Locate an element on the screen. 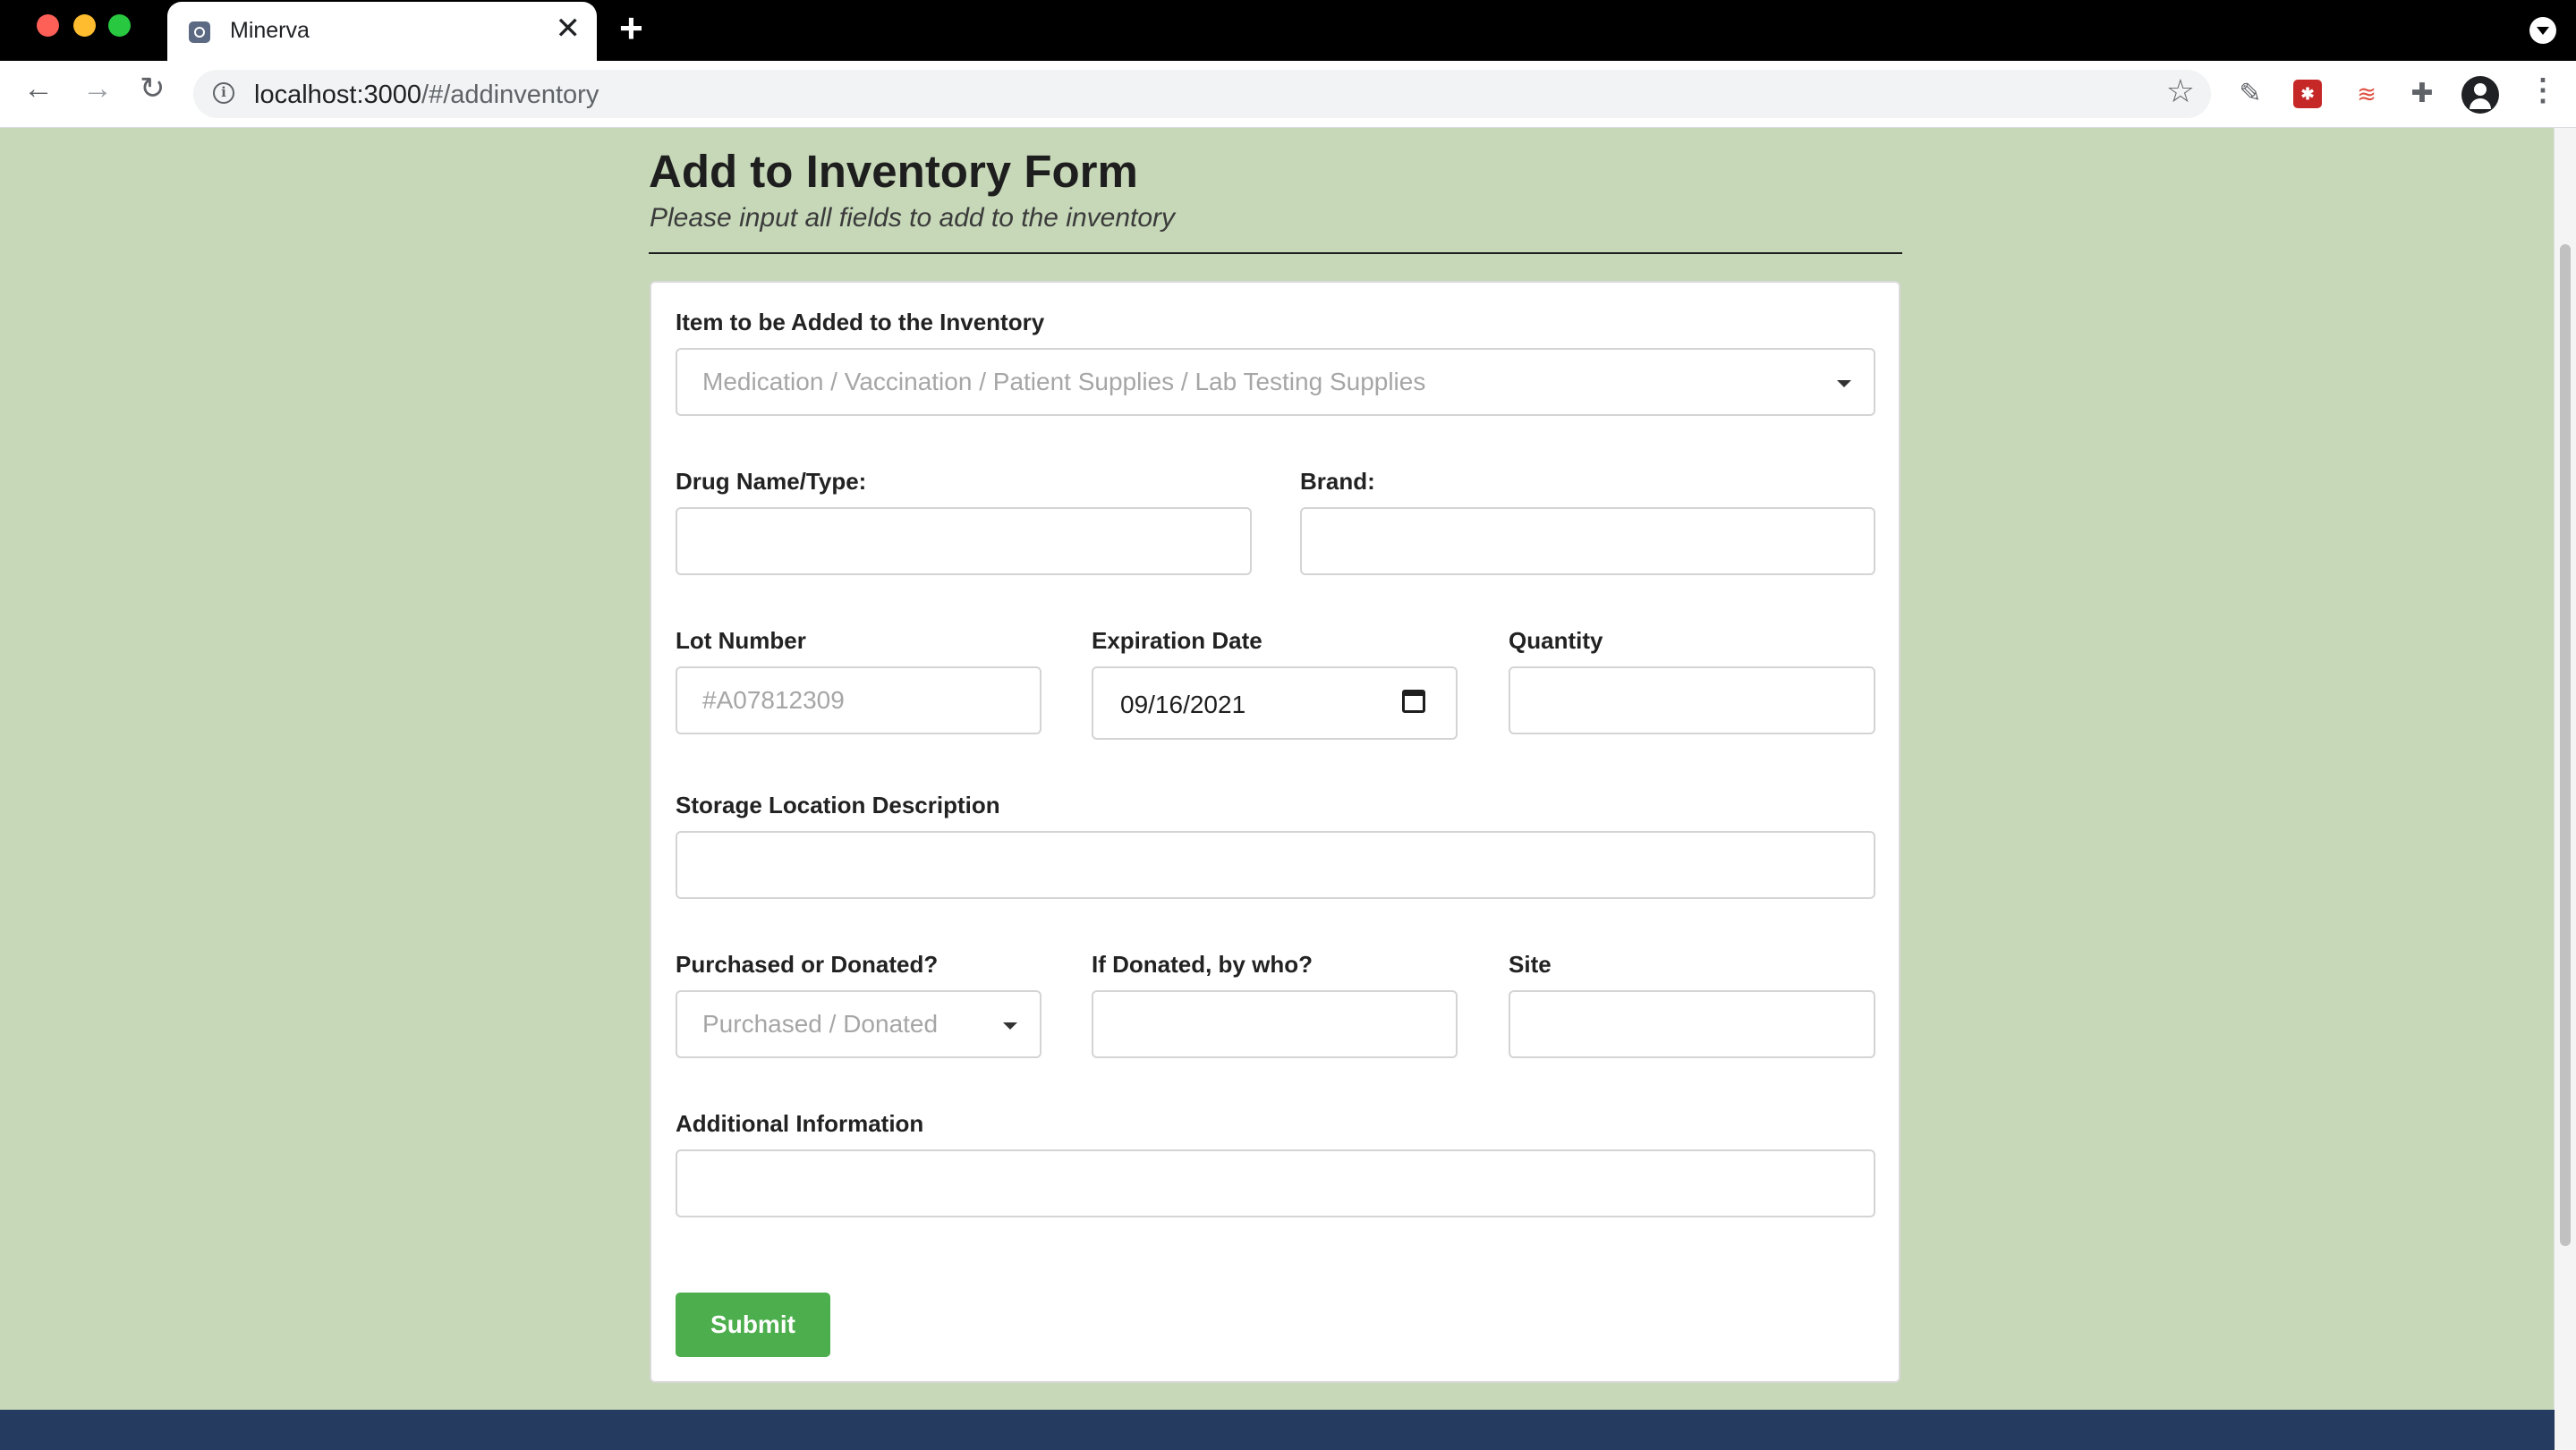 The image size is (2576, 1450). lot-number-input: #A07812309 is located at coordinates (858, 700).